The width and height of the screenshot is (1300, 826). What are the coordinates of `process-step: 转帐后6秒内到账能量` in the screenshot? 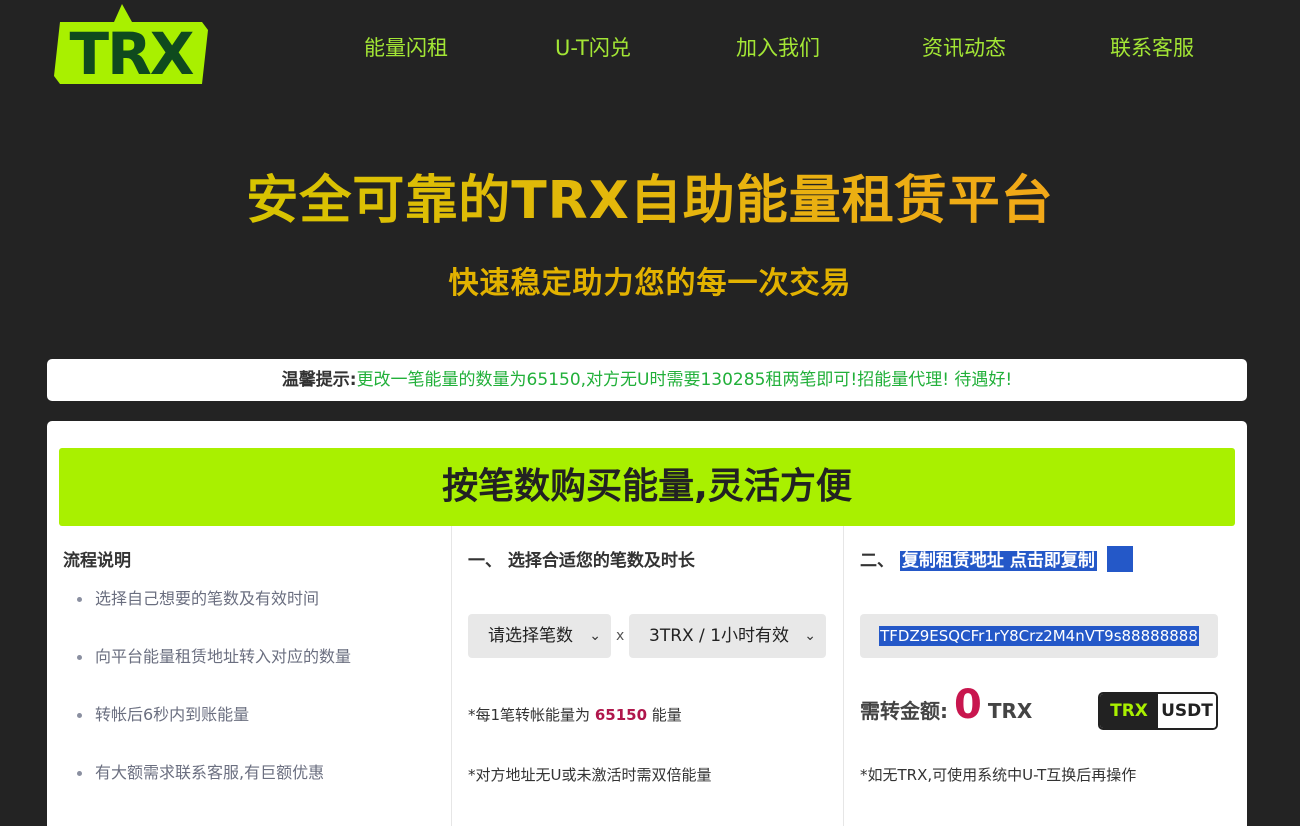 It's located at (213, 731).